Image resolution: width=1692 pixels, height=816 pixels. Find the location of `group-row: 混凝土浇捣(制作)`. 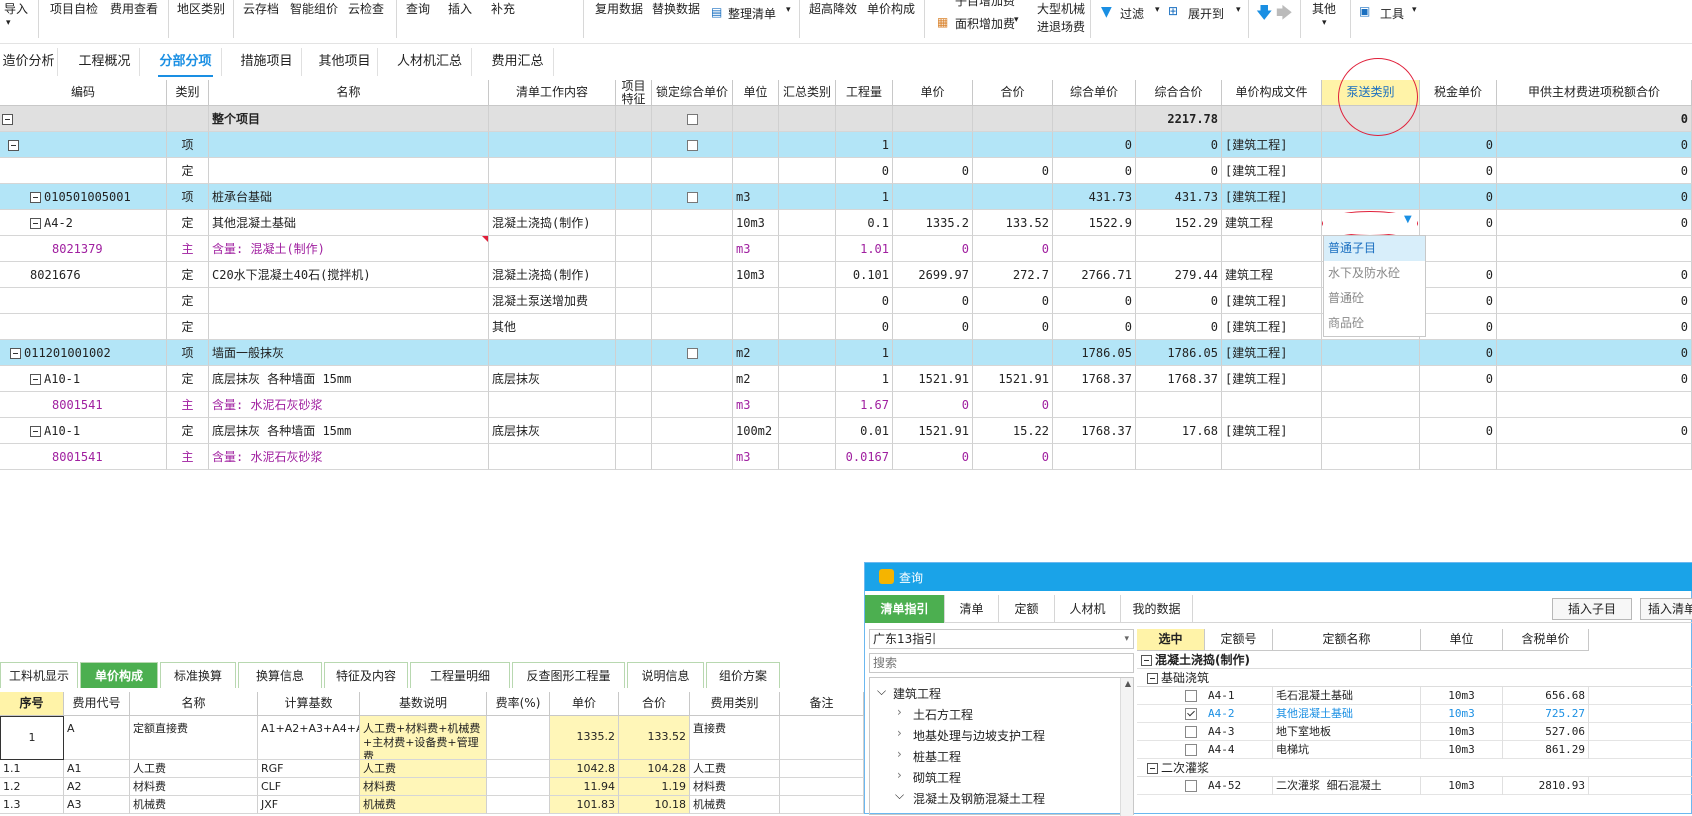

group-row: 混凝土浇捣(制作) is located at coordinates (1414, 660).